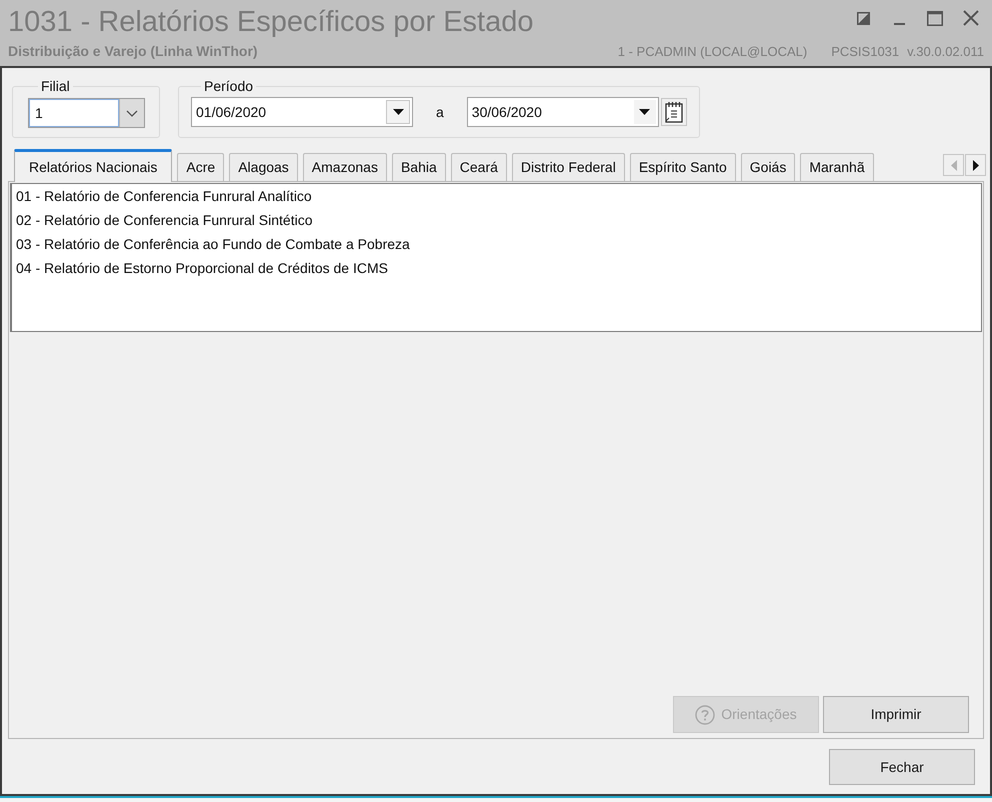 The image size is (992, 802). I want to click on start-date-value: 01/06/2020, so click(231, 112).